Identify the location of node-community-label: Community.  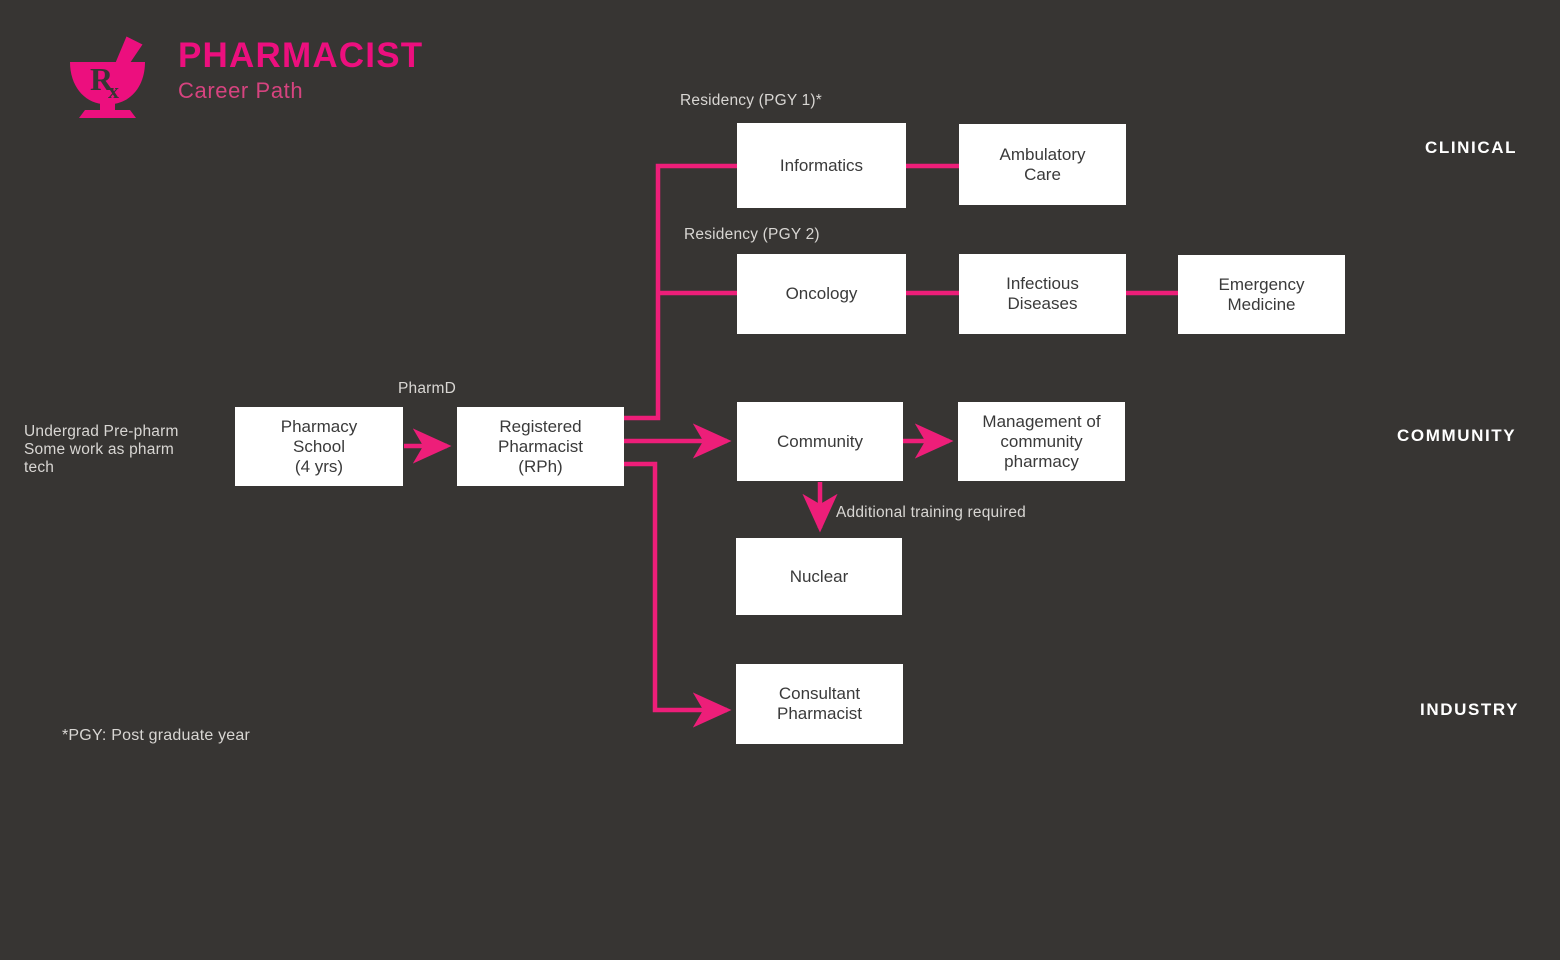
(820, 441).